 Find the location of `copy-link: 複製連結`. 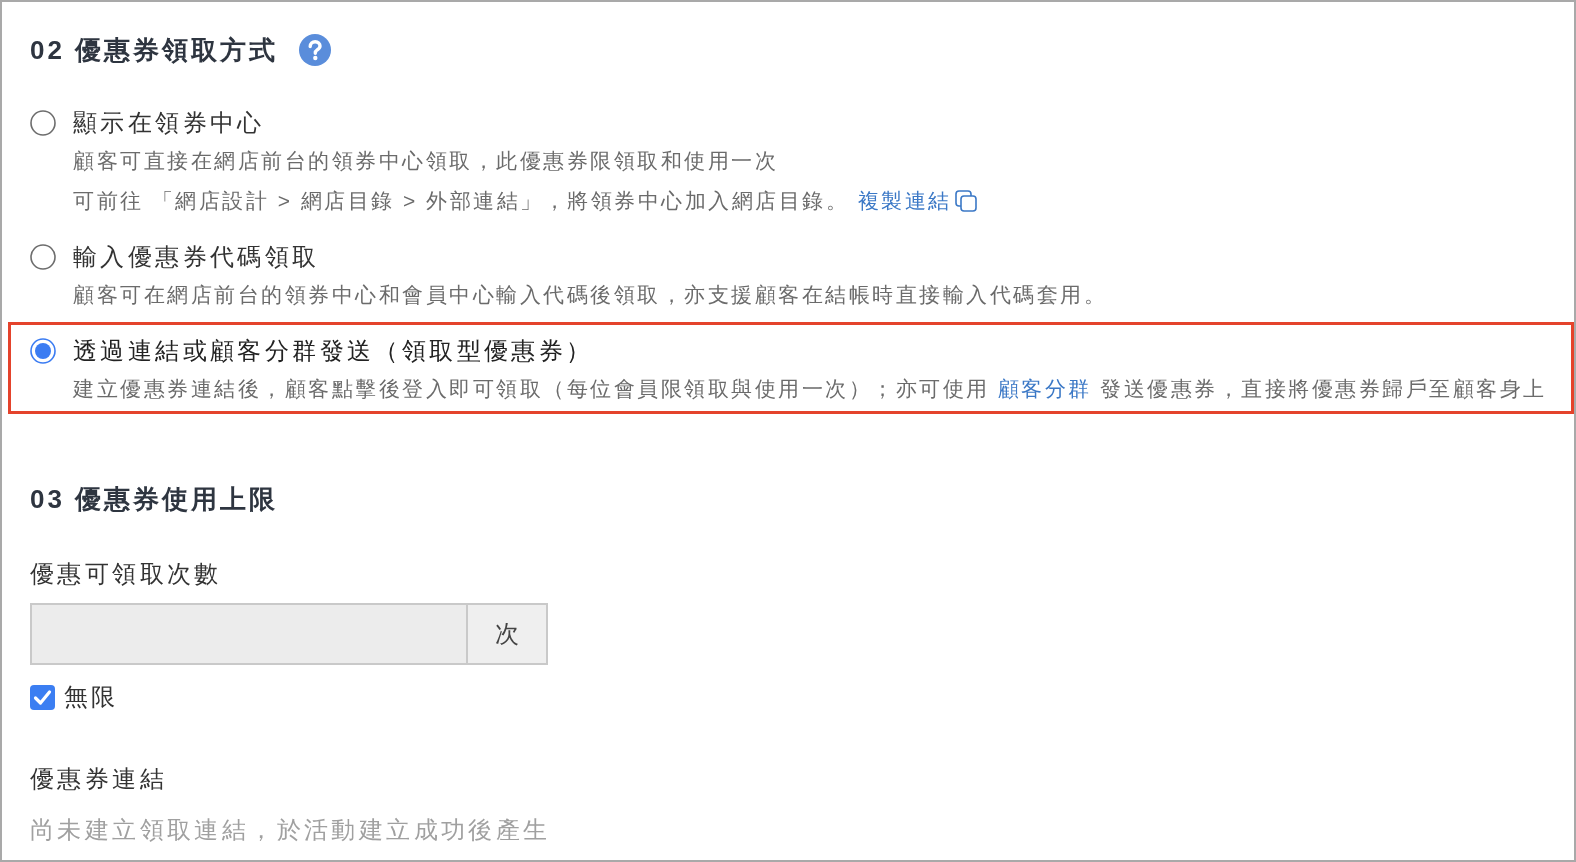

copy-link: 複製連結 is located at coordinates (917, 200).